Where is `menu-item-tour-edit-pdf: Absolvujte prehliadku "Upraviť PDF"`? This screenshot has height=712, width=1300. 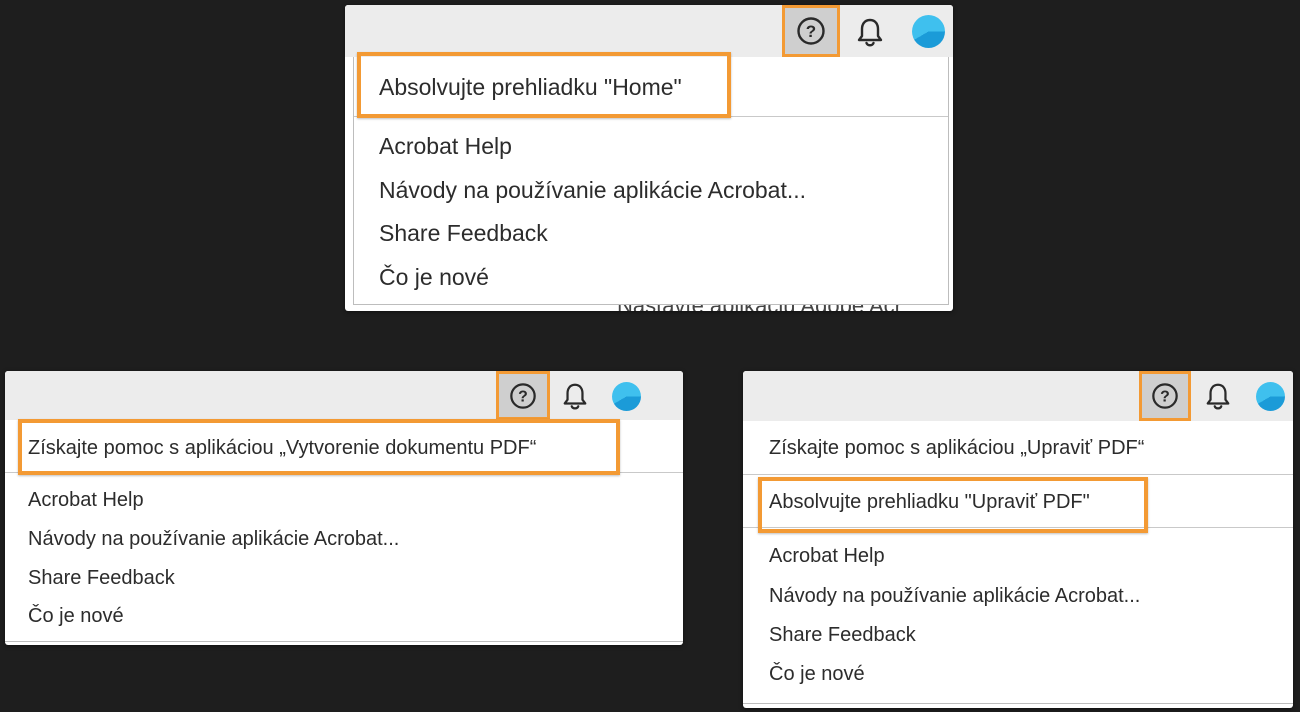 menu-item-tour-edit-pdf: Absolvujte prehliadku "Upraviť PDF" is located at coordinates (929, 502).